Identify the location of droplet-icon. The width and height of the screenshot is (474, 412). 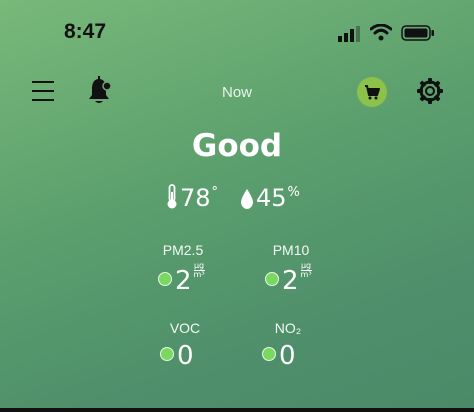
(247, 199).